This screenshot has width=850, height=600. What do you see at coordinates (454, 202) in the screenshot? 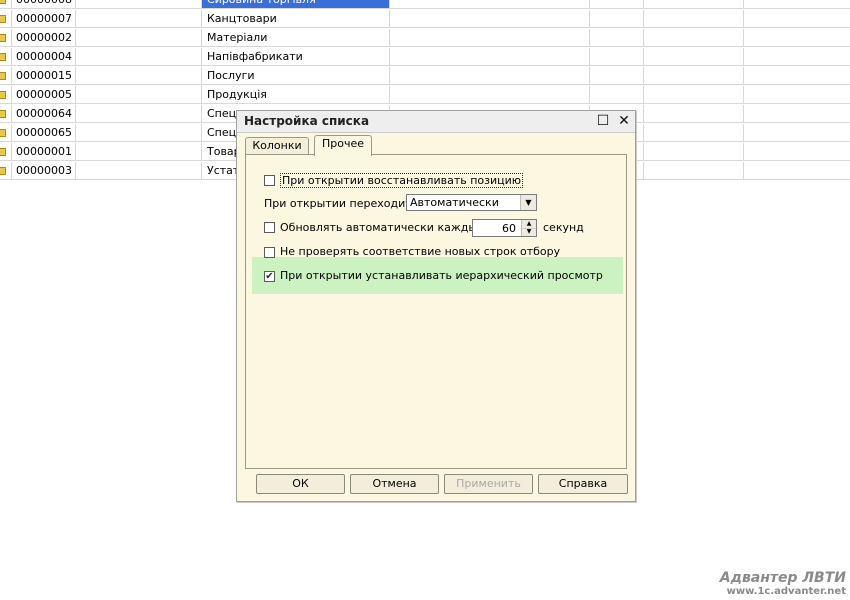
I see `goto-select-value: Автоматически` at bounding box center [454, 202].